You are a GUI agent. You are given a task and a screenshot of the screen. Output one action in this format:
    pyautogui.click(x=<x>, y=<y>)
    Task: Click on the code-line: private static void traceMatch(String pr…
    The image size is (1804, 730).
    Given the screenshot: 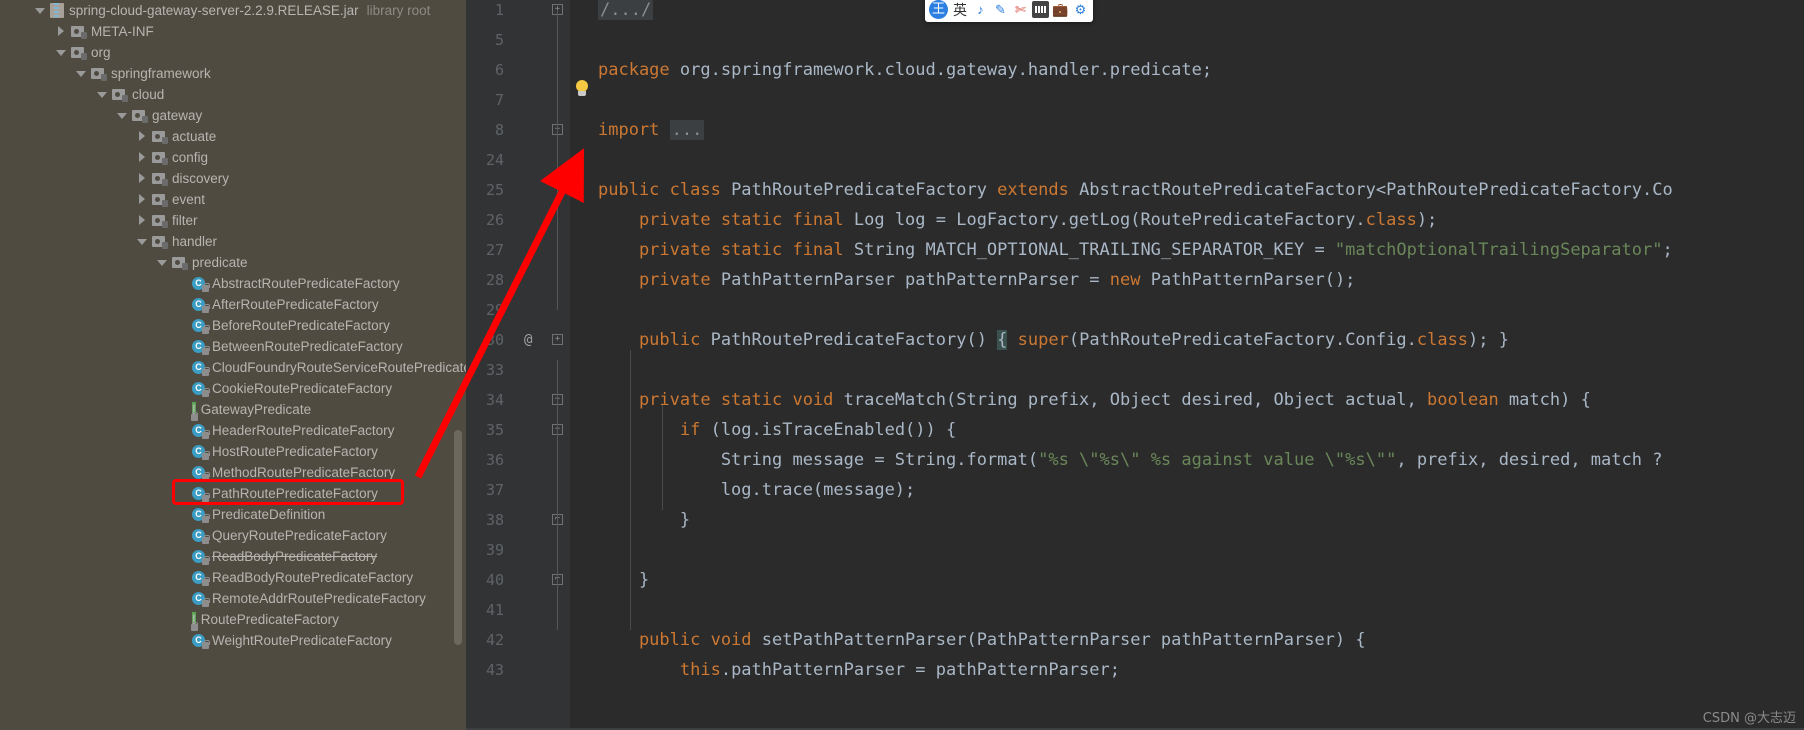 What is the action you would take?
    pyautogui.click(x=1094, y=400)
    